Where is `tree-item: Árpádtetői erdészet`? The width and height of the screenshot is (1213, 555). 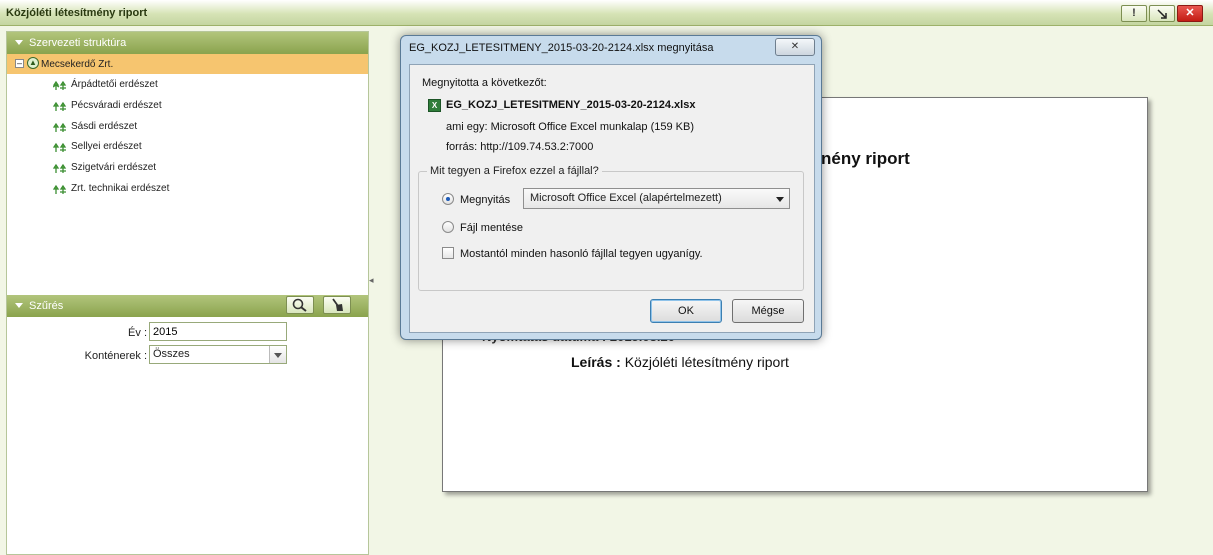 tree-item: Árpádtetői erdészet is located at coordinates (105, 85).